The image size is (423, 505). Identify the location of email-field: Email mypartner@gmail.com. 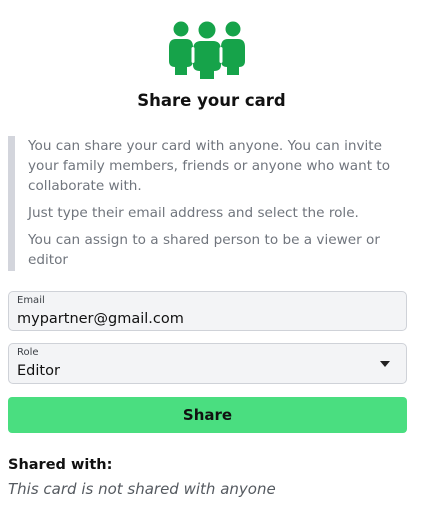
(207, 311).